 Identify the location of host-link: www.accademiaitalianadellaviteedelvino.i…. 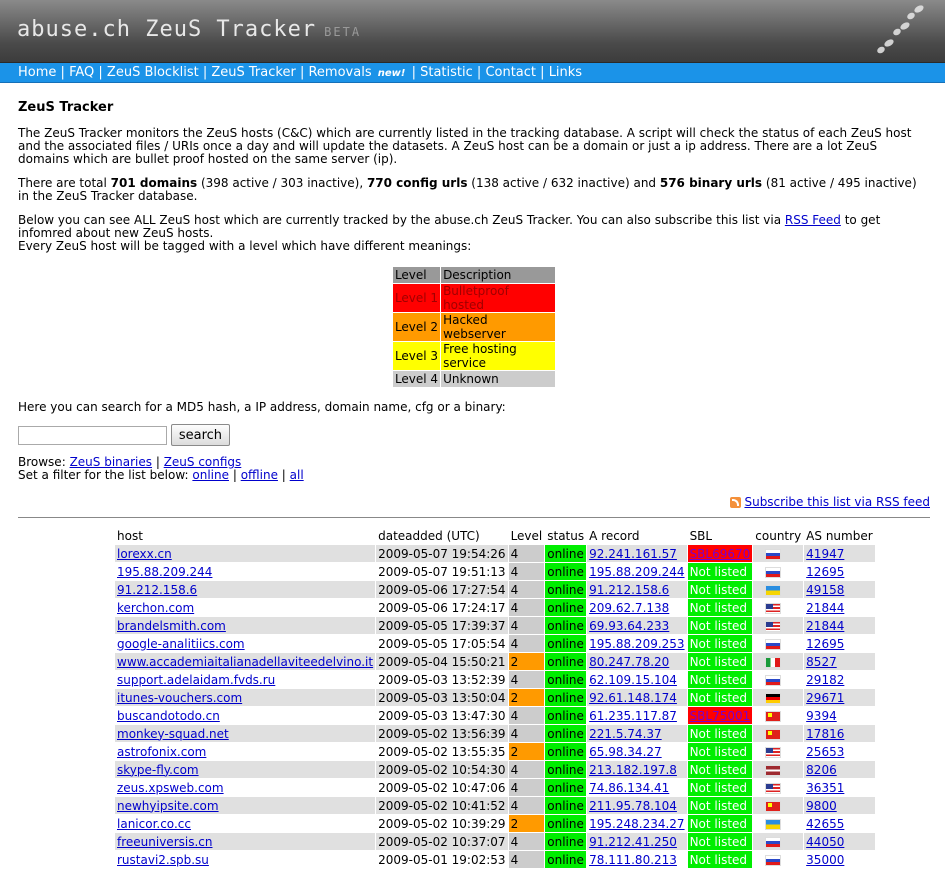
(245, 662).